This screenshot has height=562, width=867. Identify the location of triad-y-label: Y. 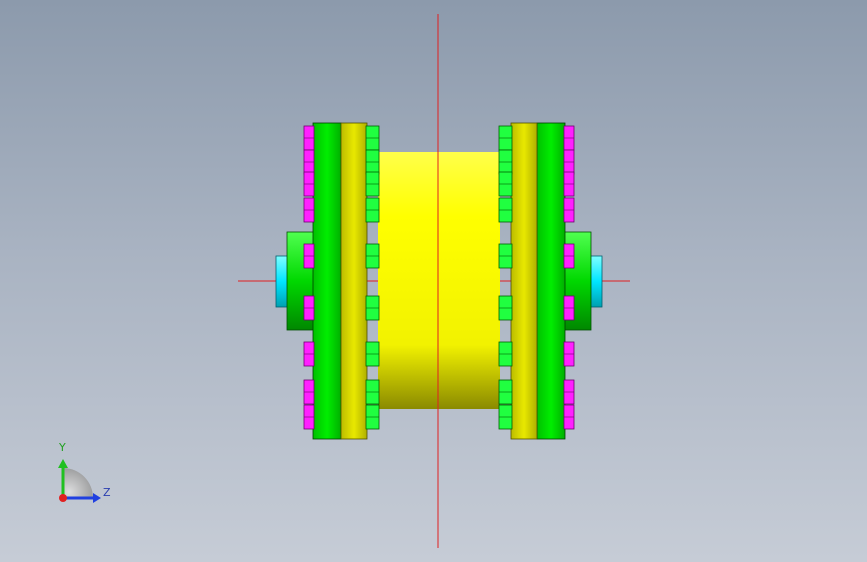
(62, 447).